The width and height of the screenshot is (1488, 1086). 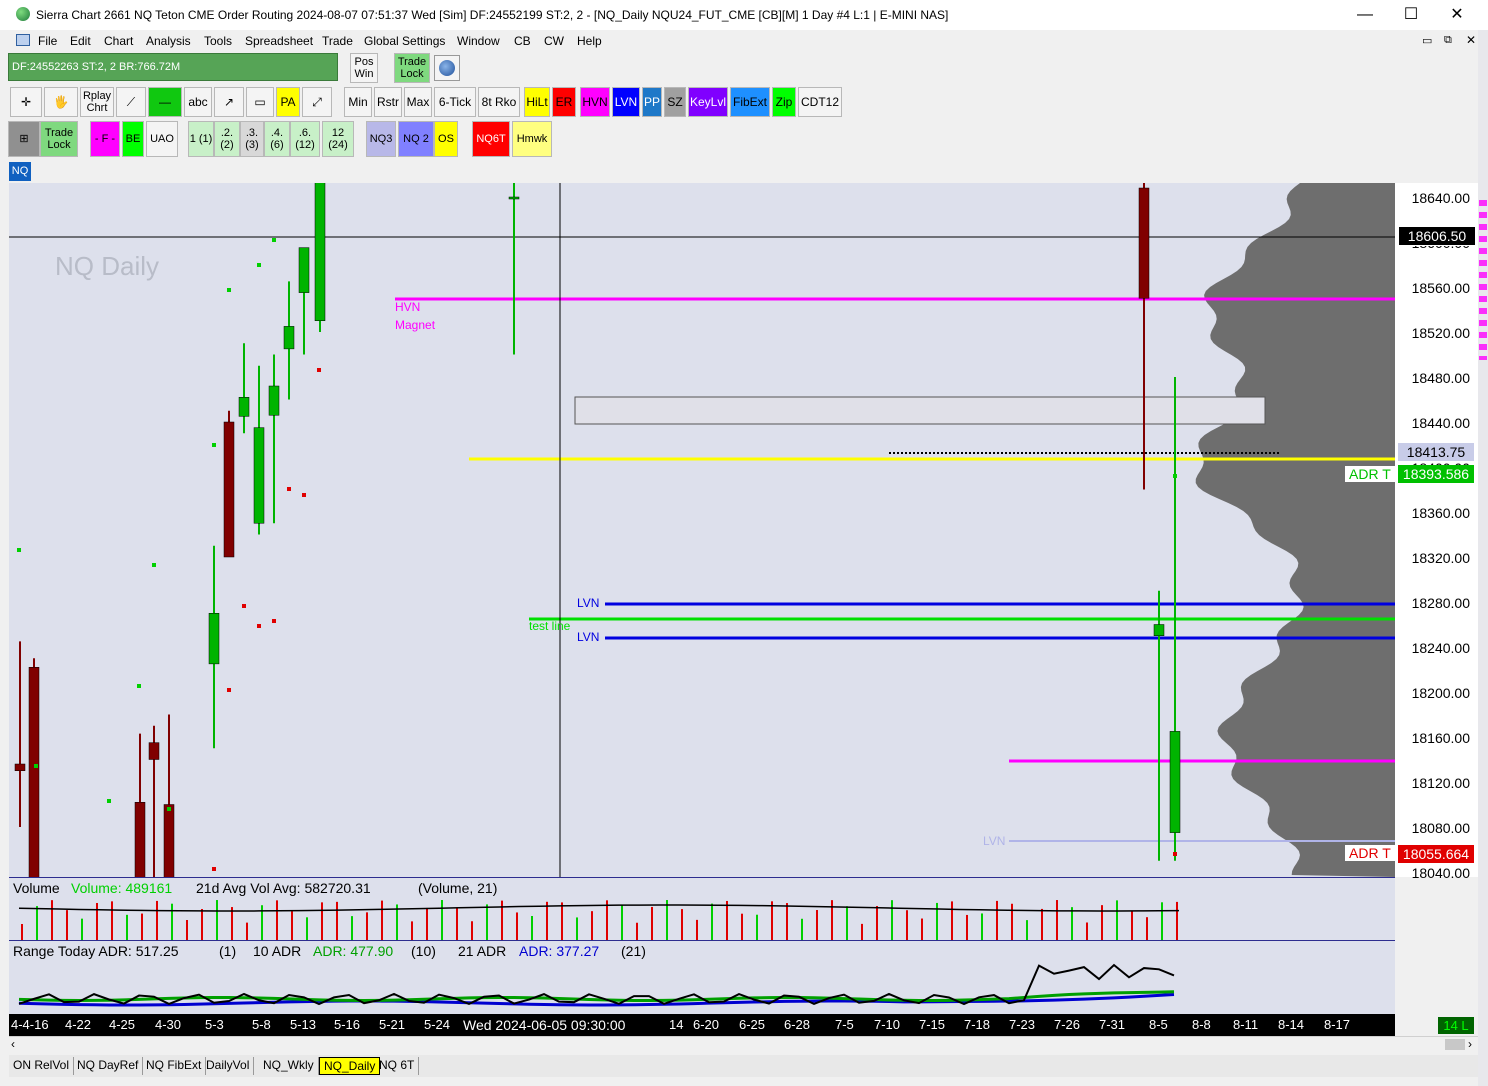 I want to click on toolbar-button-3: ⟋, so click(x=131, y=102).